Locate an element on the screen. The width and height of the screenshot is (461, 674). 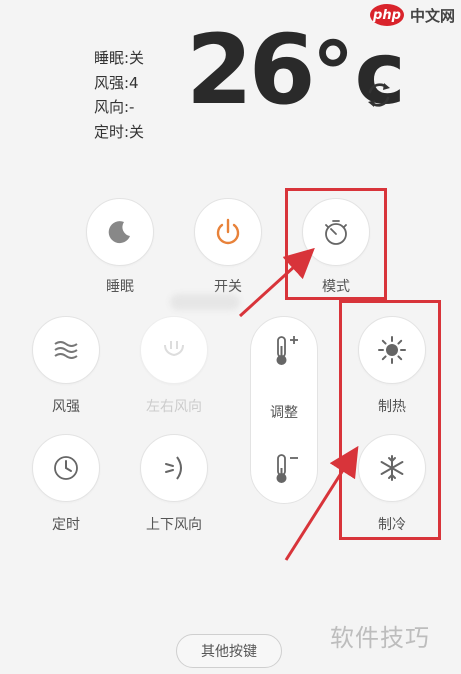
other-keys-button: 其他按键 is located at coordinates (229, 651).